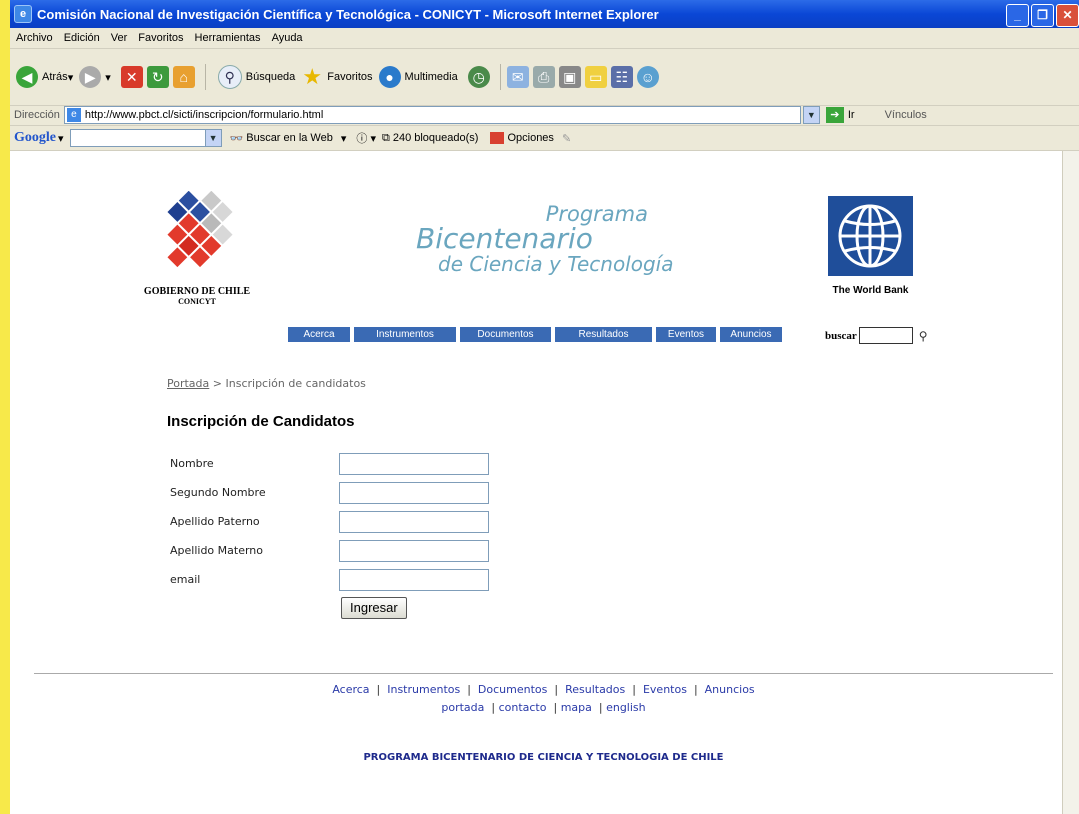 Image resolution: width=1079 pixels, height=814 pixels. I want to click on menu-archivo: Archivo, so click(34, 38).